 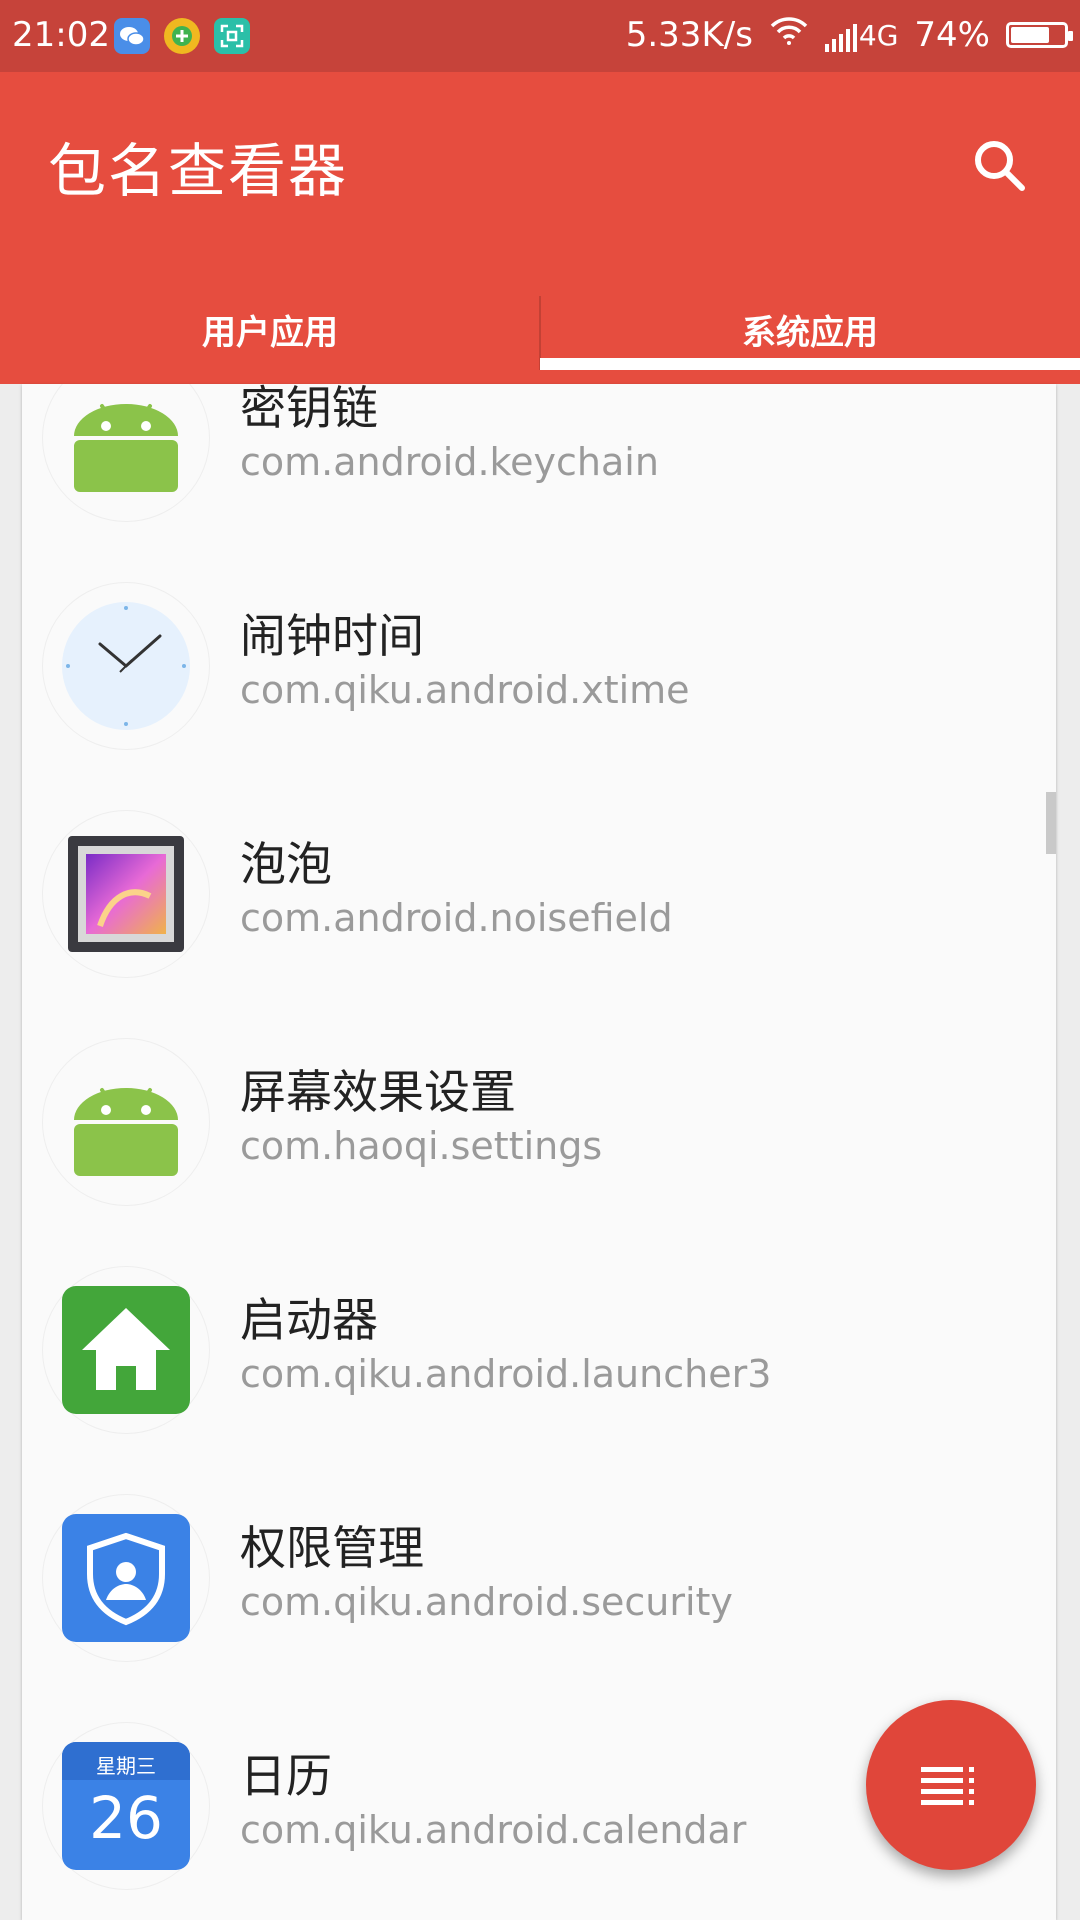 What do you see at coordinates (539, 892) in the screenshot?
I see `list-item: 泡泡 com.android.noisefield` at bounding box center [539, 892].